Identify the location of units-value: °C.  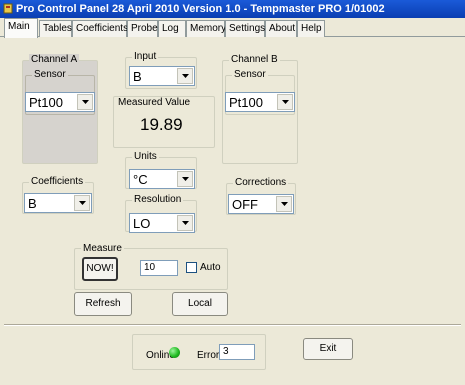
(140, 179).